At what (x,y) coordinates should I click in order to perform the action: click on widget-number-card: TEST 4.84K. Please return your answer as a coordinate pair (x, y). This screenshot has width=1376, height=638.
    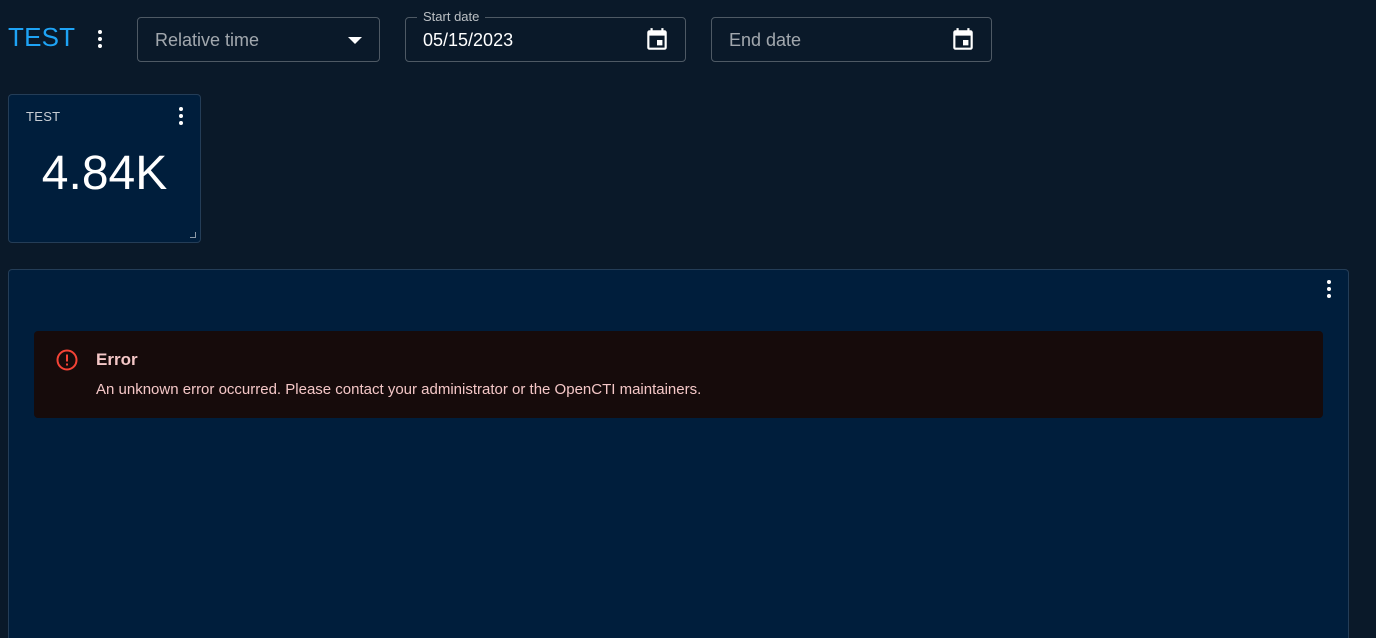
    Looking at the image, I should click on (104, 168).